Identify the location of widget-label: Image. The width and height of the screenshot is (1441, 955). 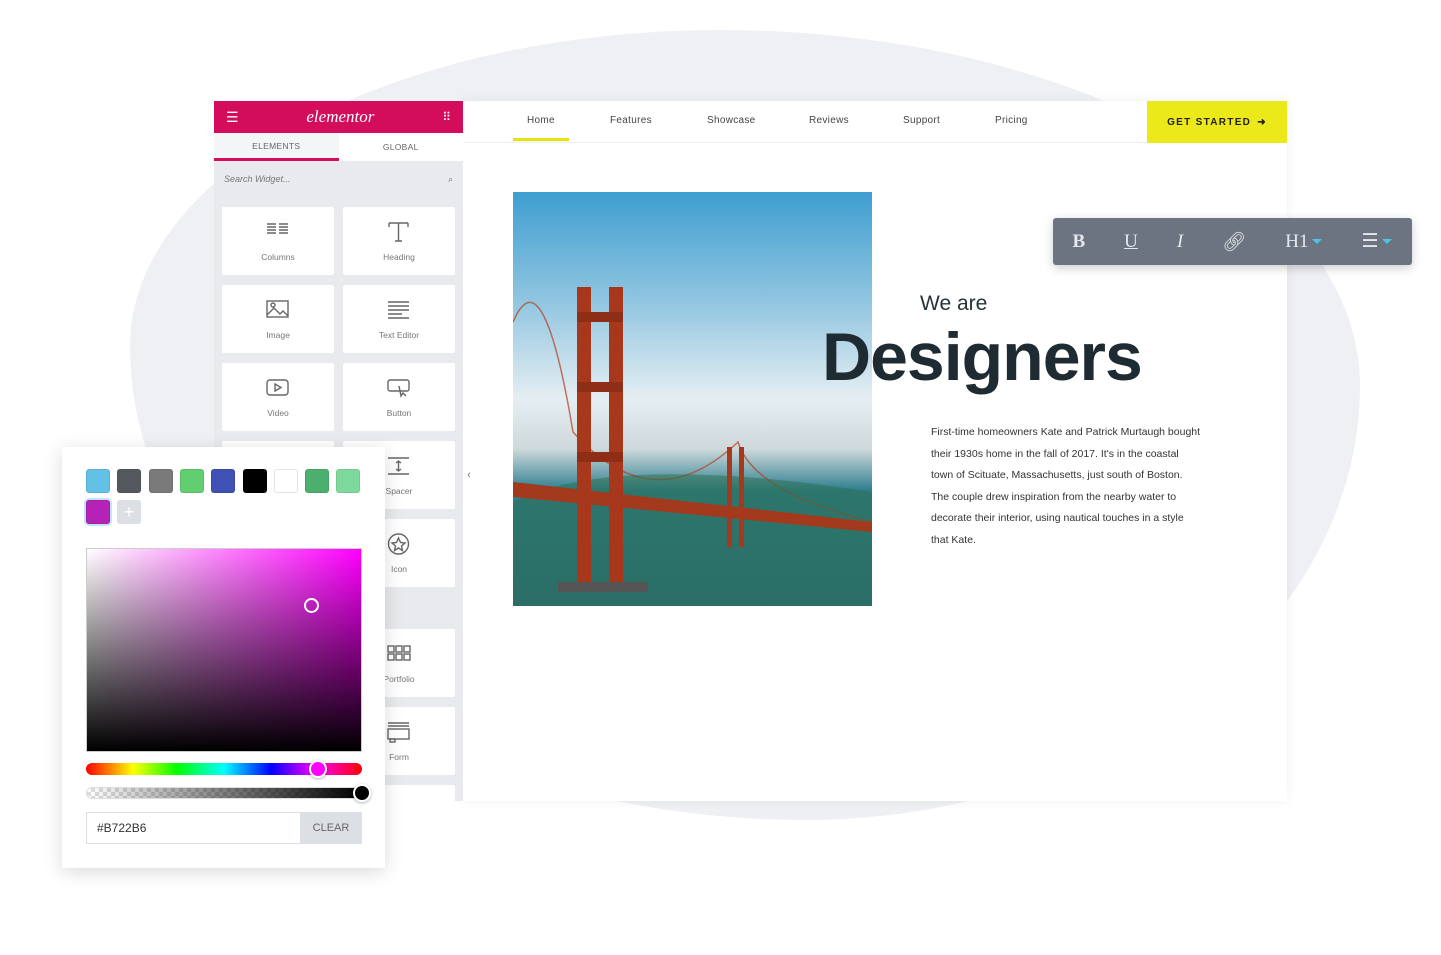
(278, 334).